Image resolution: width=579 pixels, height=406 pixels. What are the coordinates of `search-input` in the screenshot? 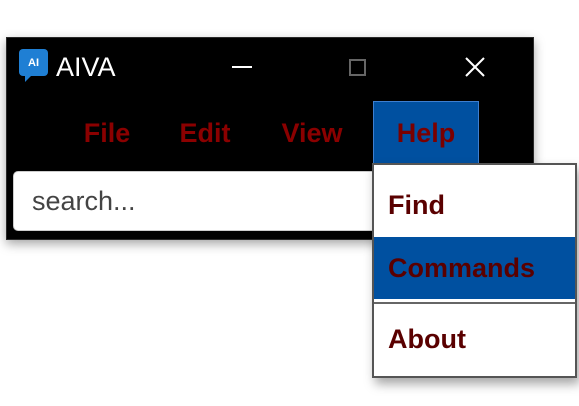 It's located at (213, 201).